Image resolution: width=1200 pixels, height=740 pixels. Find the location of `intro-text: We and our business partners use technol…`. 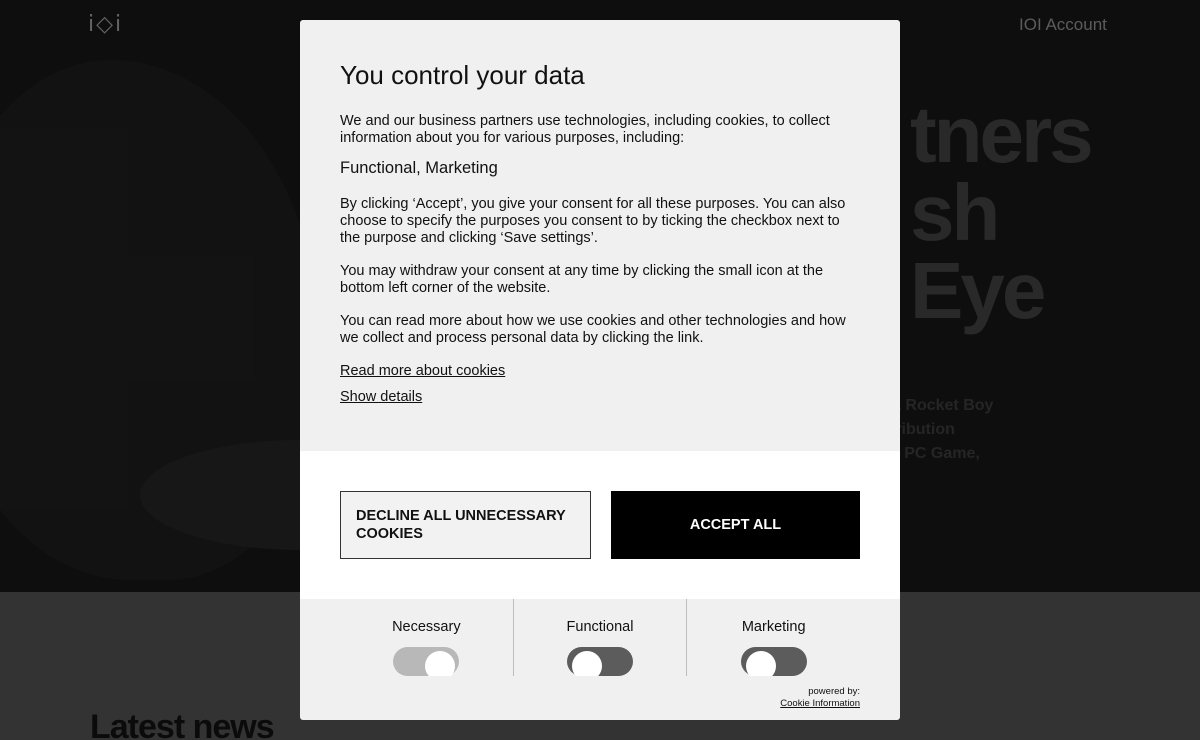

intro-text: We and our business partners use technol… is located at coordinates (585, 129).